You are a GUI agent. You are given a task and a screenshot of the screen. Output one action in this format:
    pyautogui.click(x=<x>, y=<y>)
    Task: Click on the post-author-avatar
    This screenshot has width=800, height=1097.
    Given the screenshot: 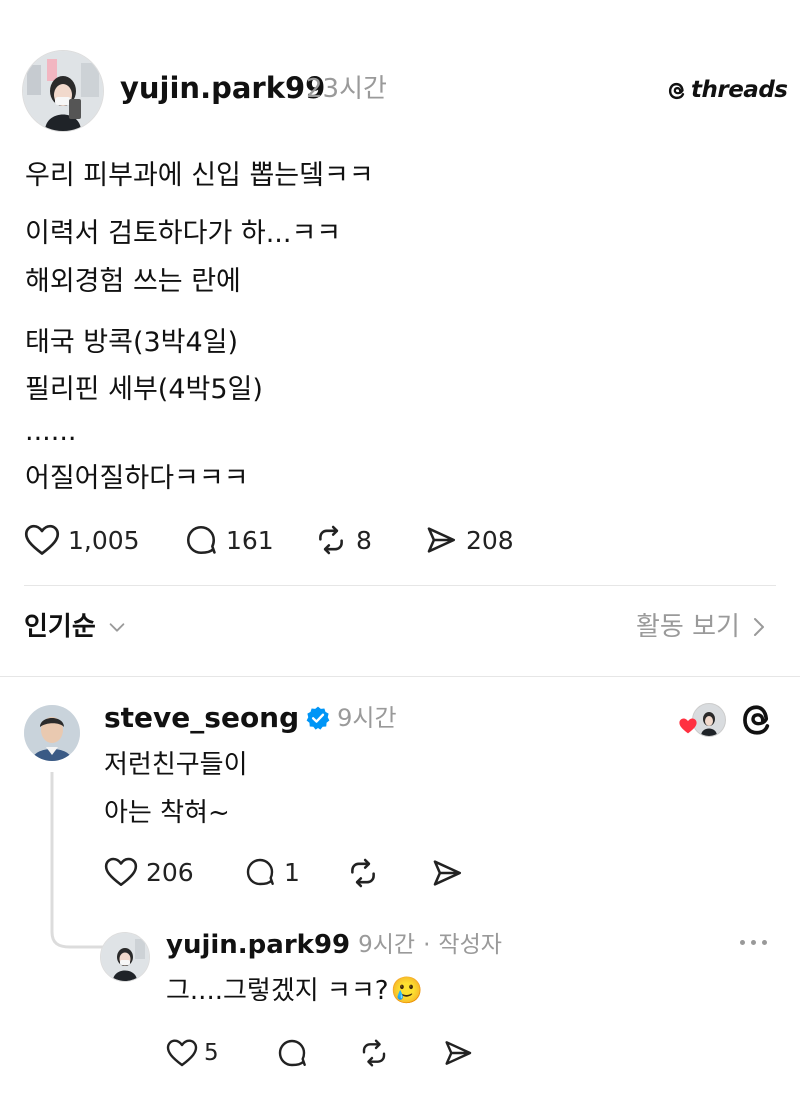 What is the action you would take?
    pyautogui.click(x=63, y=91)
    